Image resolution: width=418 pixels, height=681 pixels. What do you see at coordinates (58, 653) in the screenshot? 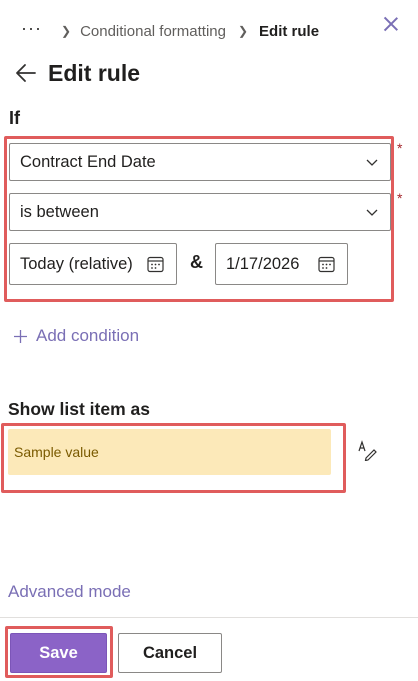
I see `save-button: Save` at bounding box center [58, 653].